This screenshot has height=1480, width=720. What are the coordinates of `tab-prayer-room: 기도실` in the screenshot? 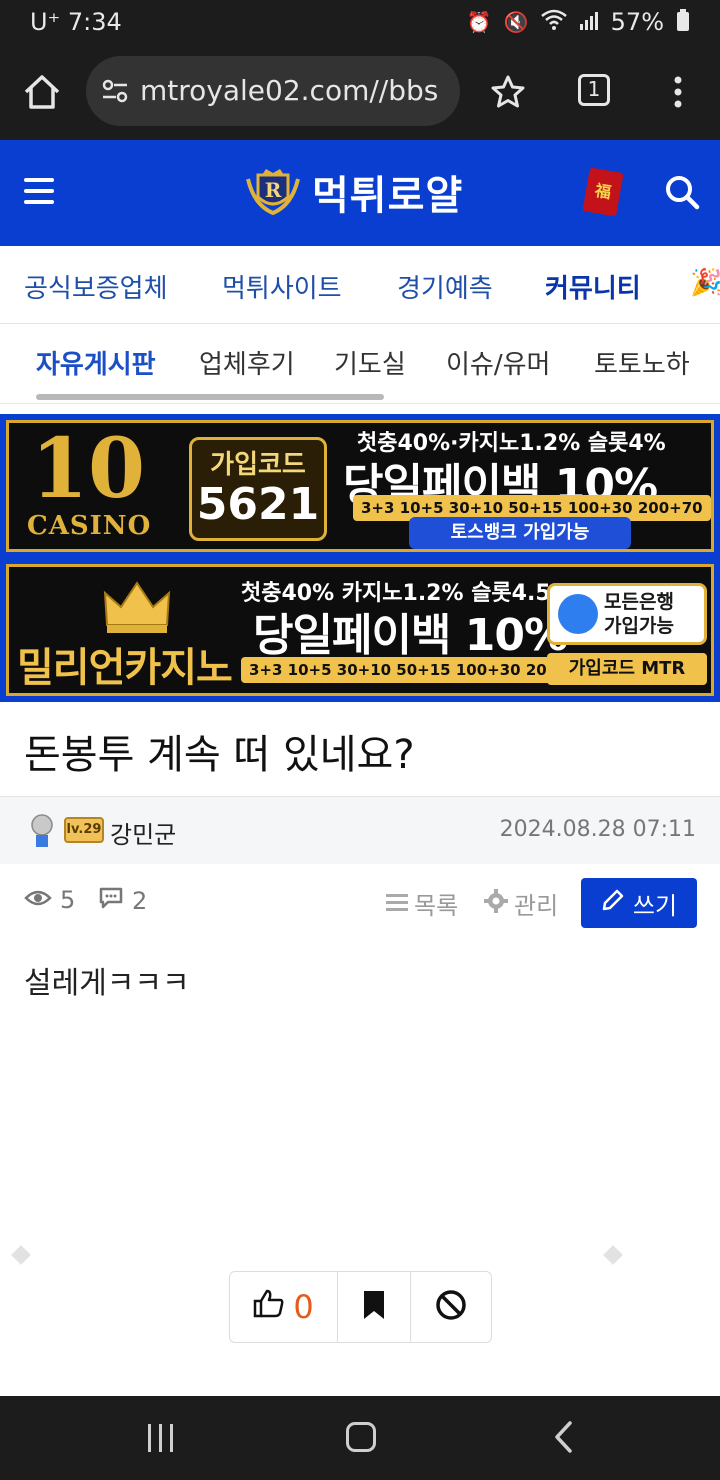 It's located at (370, 362).